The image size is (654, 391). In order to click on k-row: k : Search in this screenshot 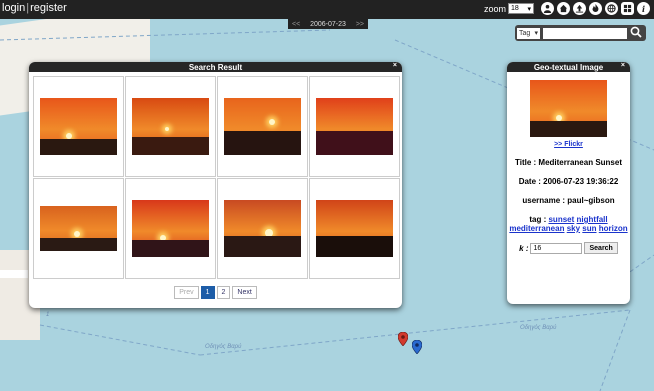, I will do `click(568, 248)`.